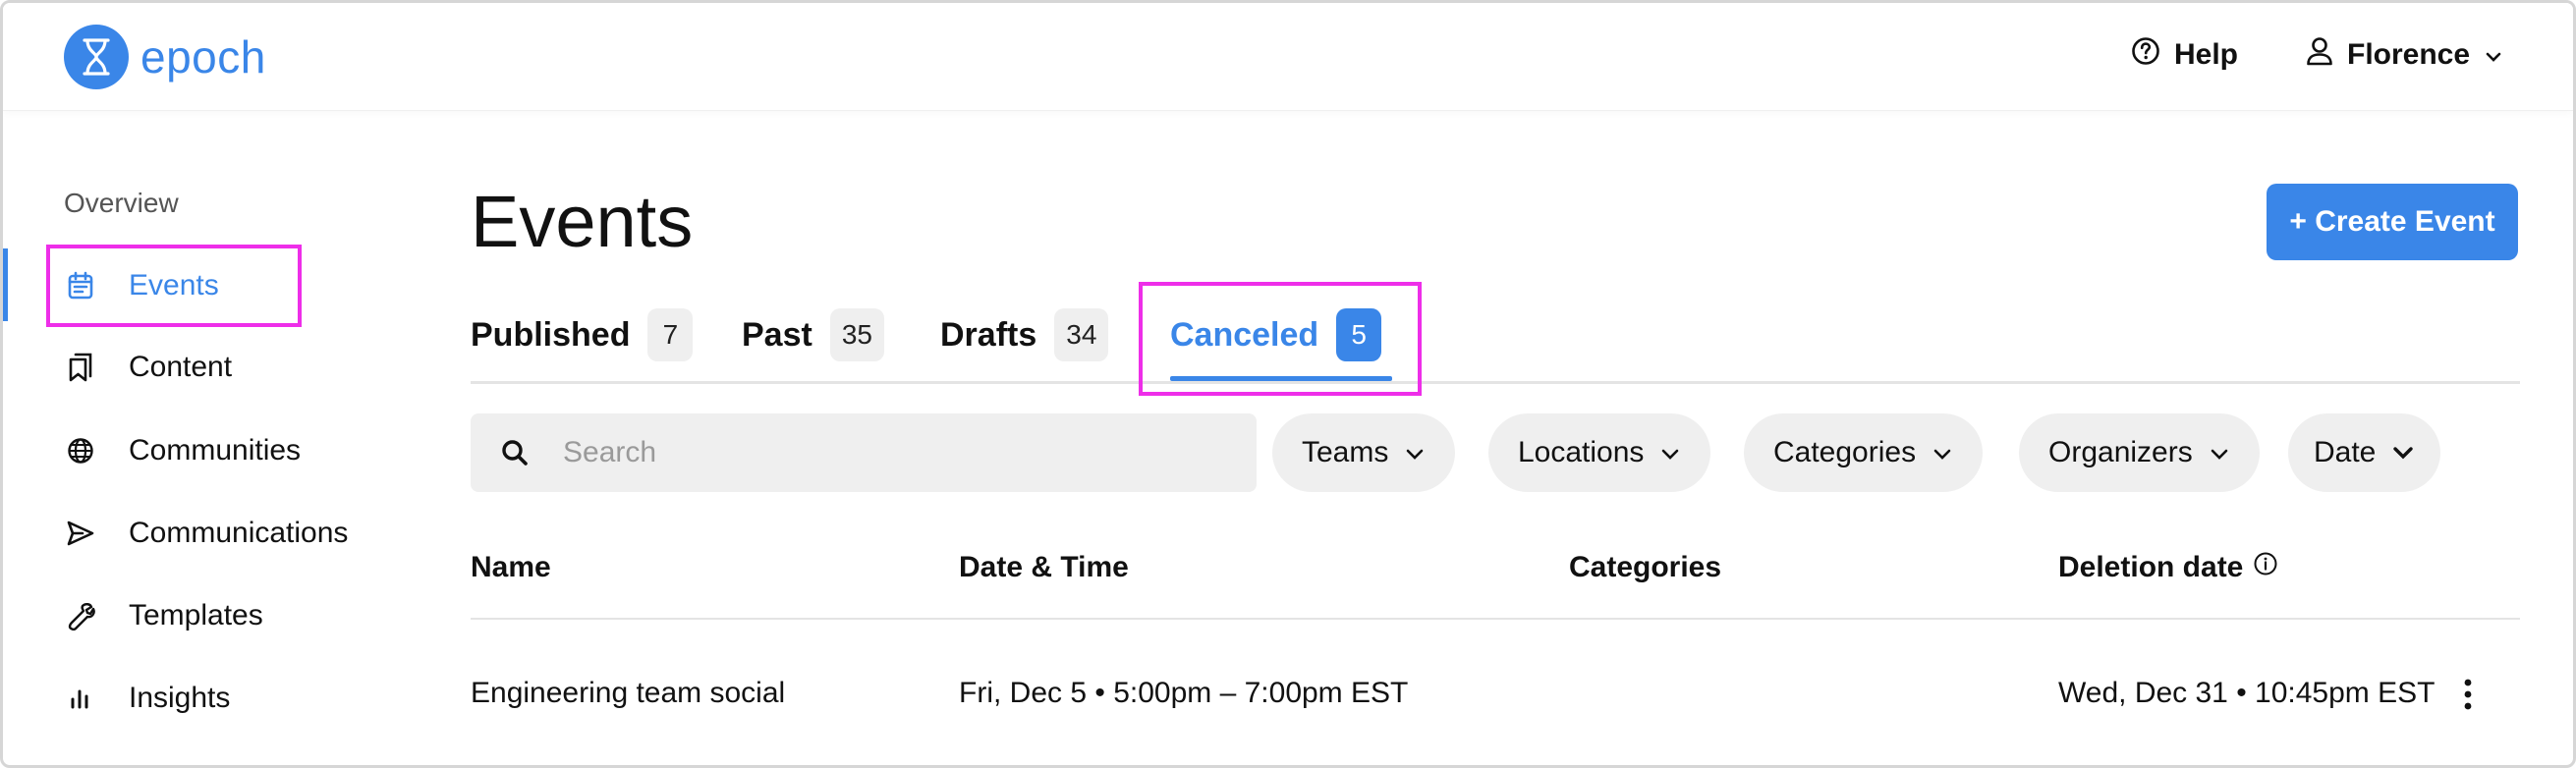 The width and height of the screenshot is (2576, 768). Describe the element at coordinates (1845, 452) in the screenshot. I see `filter-label: Categories` at that location.